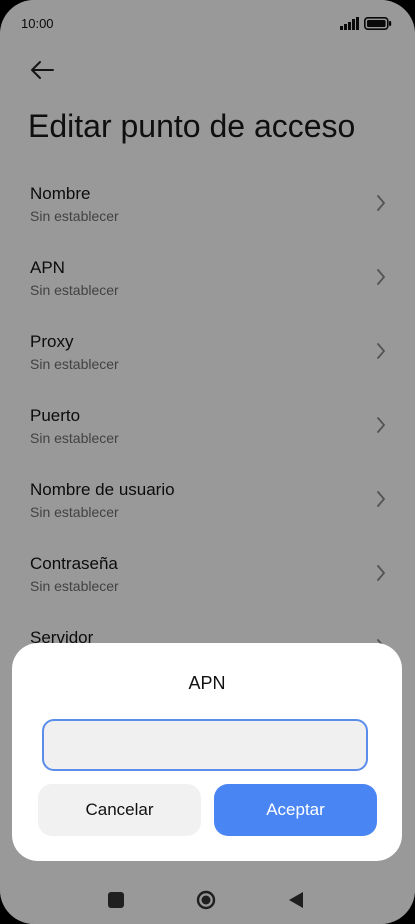  Describe the element at coordinates (295, 810) in the screenshot. I see `accept-button: Aceptar` at that location.